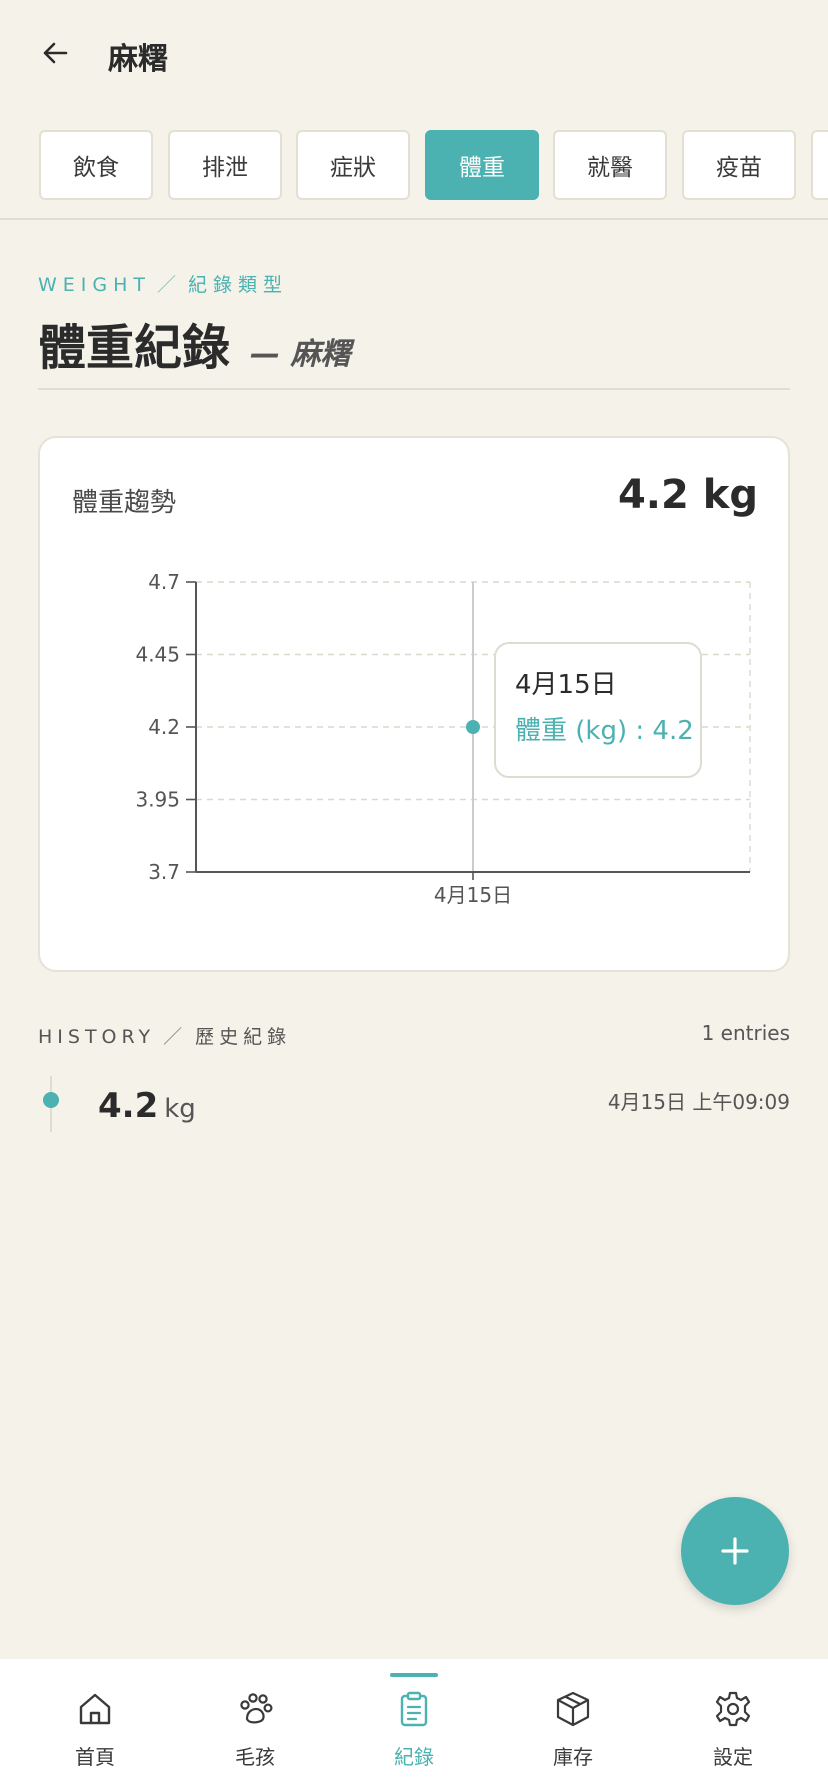 The image size is (828, 1791). What do you see at coordinates (819, 165) in the screenshot?
I see `tab-more-partial` at bounding box center [819, 165].